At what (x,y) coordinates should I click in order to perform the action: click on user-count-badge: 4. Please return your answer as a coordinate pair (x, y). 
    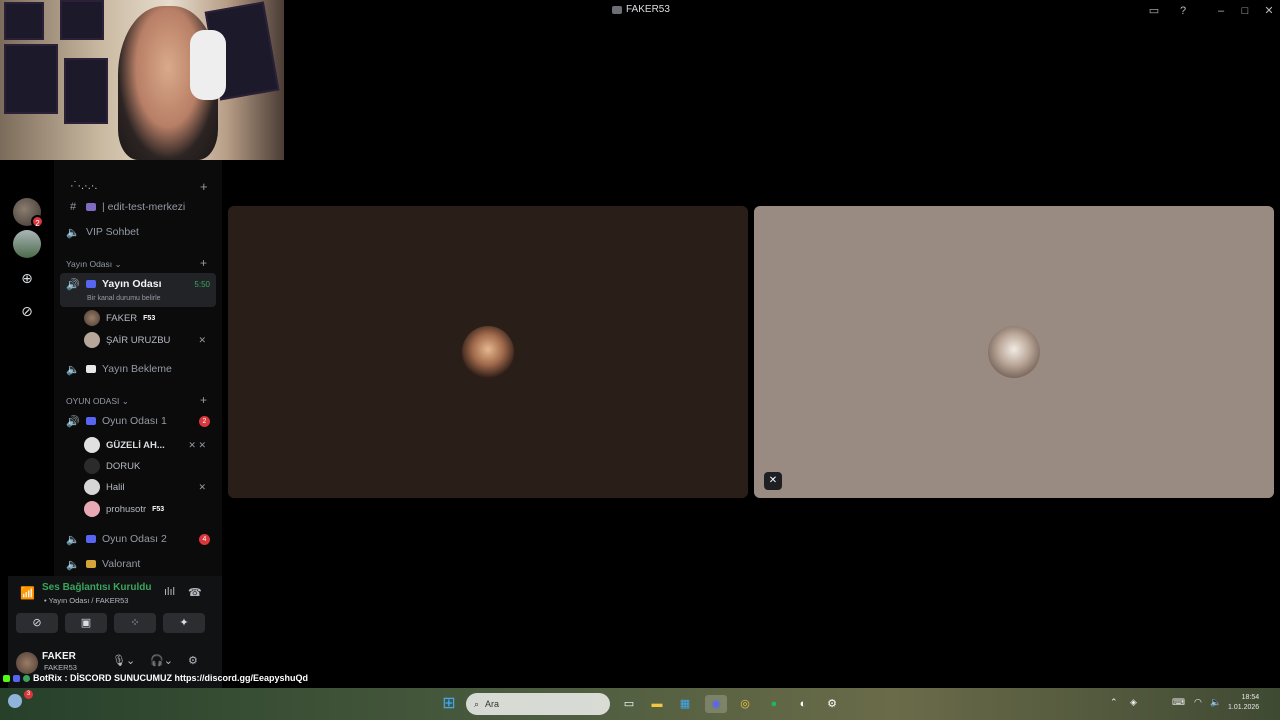
    Looking at the image, I should click on (204, 539).